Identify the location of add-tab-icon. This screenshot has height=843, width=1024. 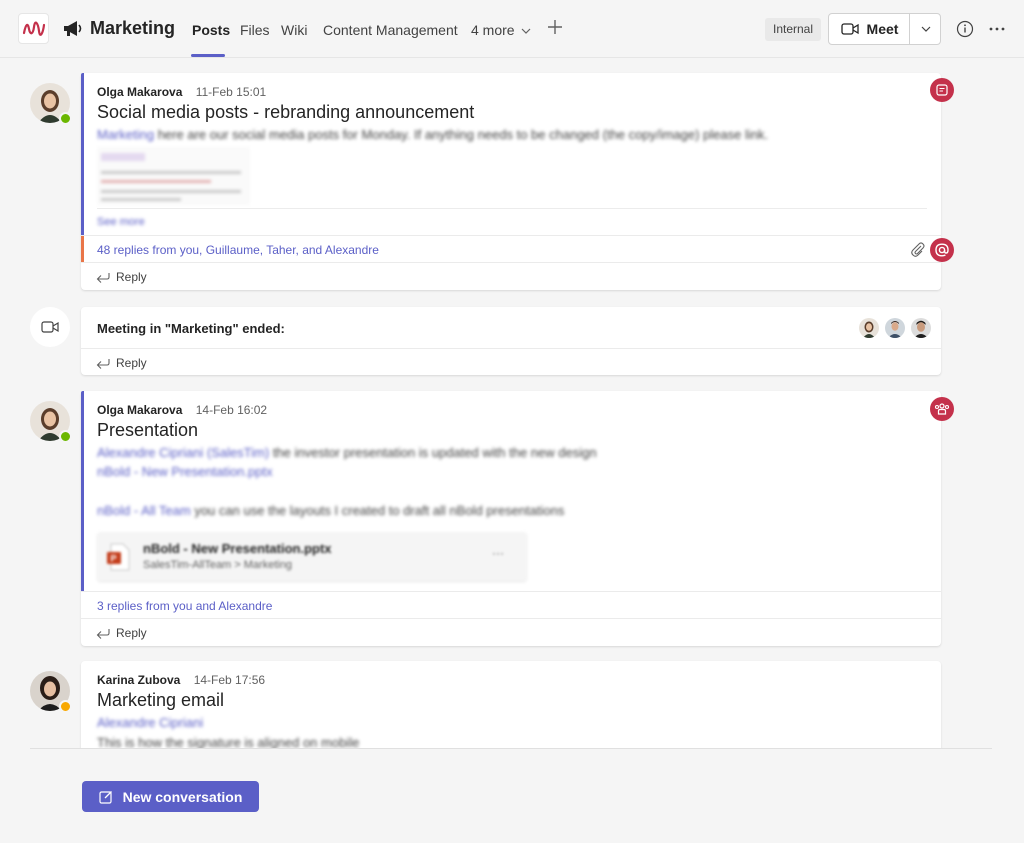
(555, 28).